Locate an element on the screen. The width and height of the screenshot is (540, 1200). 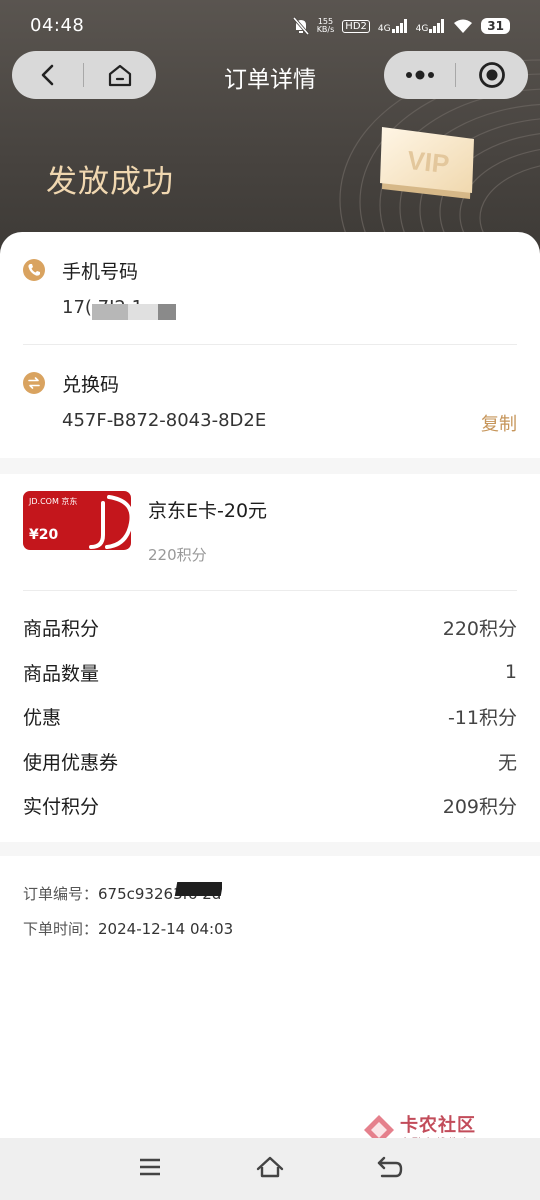
detail-label: 优惠 is located at coordinates (42, 717).